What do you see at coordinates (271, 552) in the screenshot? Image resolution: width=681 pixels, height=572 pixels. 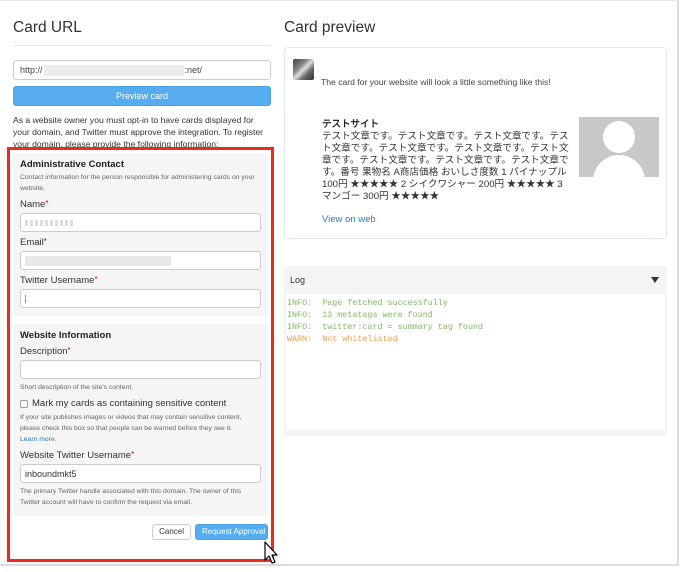 I see `mouse-pointer-icon` at bounding box center [271, 552].